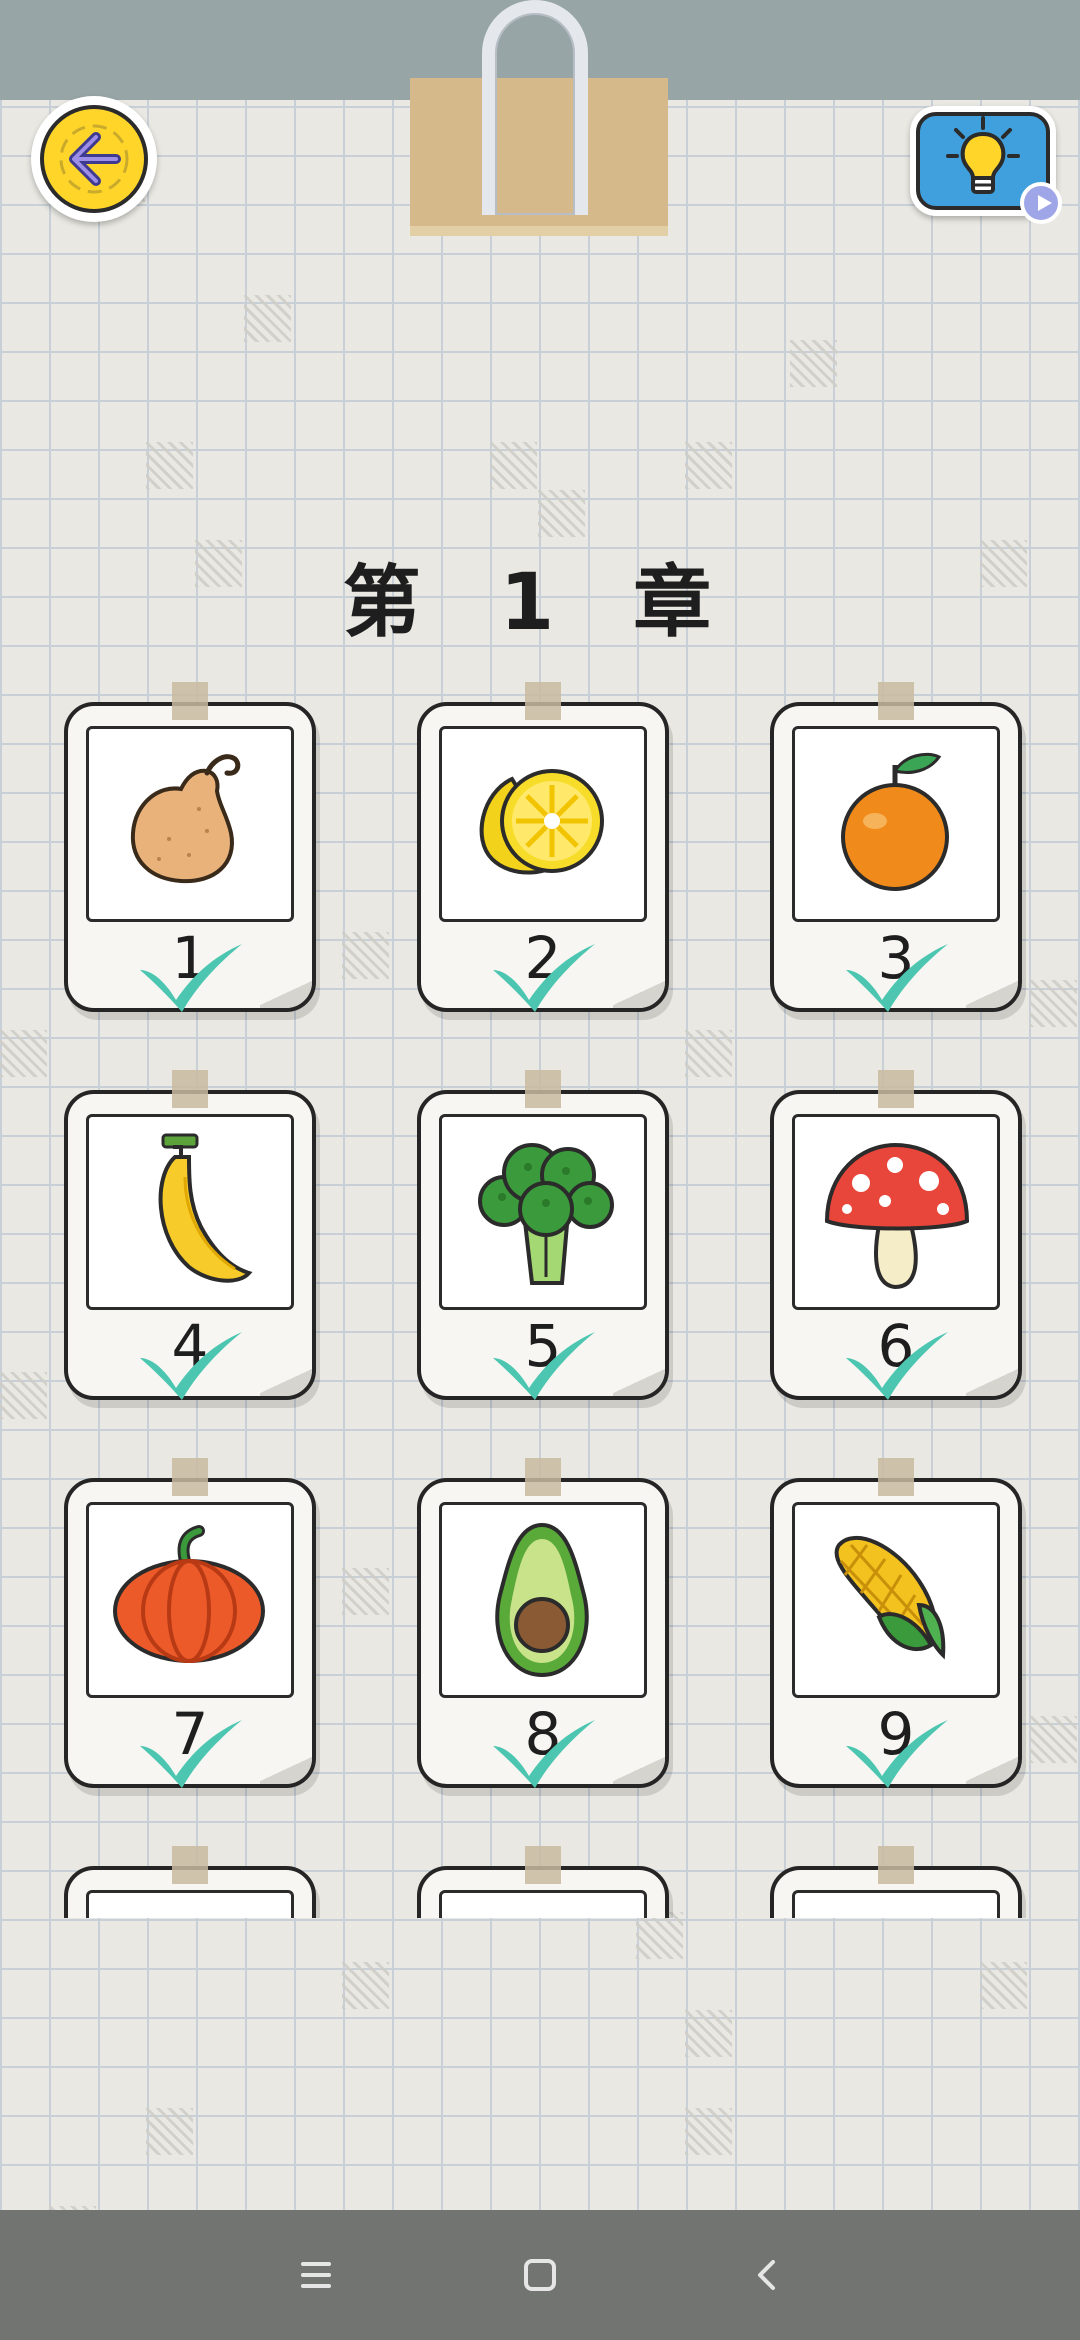 Image resolution: width=1080 pixels, height=2340 pixels. What do you see at coordinates (189, 1594) in the screenshot?
I see `pumpkin-icon` at bounding box center [189, 1594].